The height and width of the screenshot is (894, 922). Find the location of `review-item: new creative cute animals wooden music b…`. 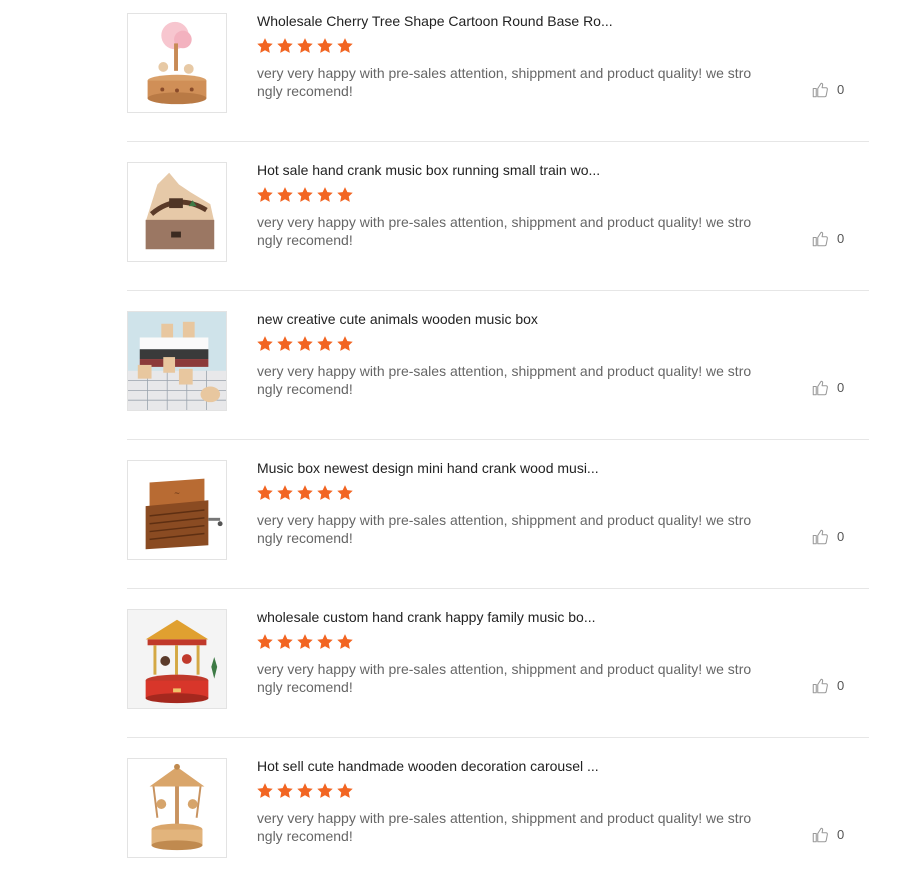

review-item: new creative cute animals wooden music b… is located at coordinates (498, 372).